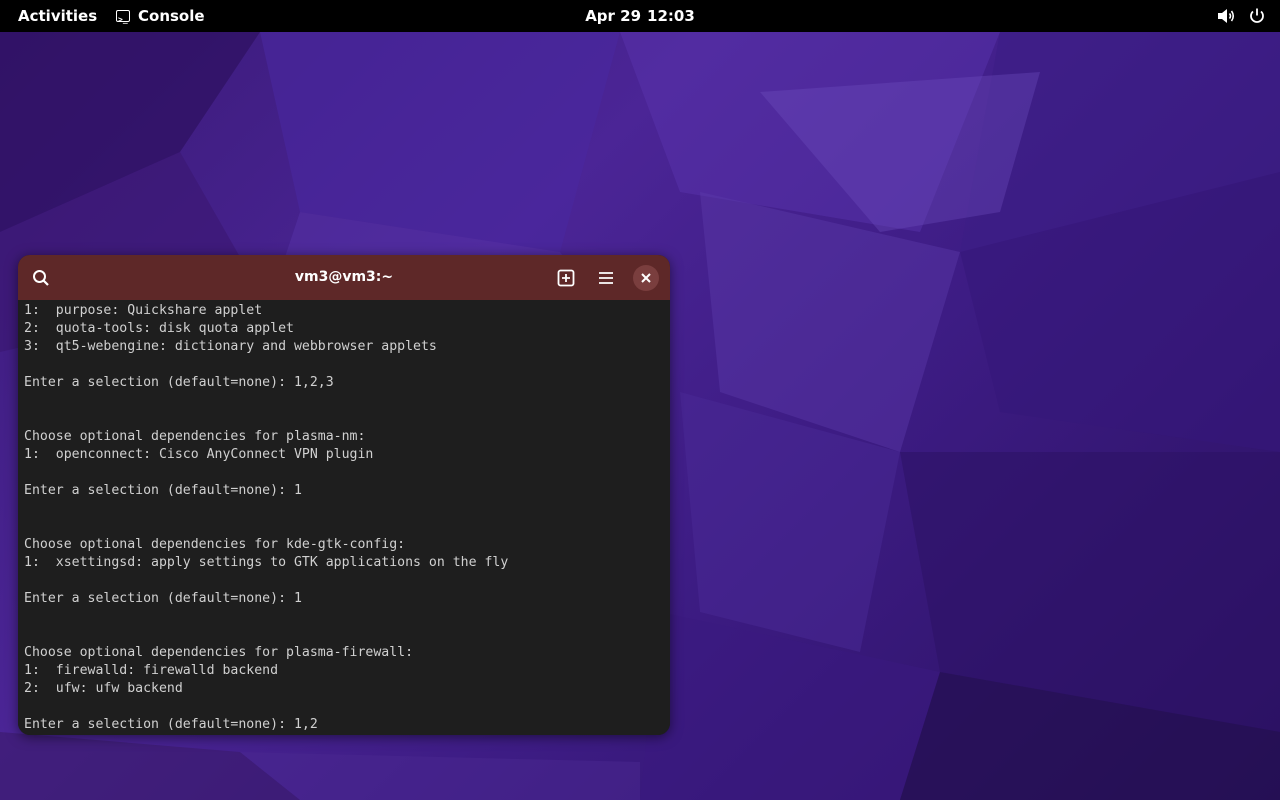 The width and height of the screenshot is (1280, 800). What do you see at coordinates (143, 310) in the screenshot?
I see `terminal-line: 1: purpose: Quickshare applet` at bounding box center [143, 310].